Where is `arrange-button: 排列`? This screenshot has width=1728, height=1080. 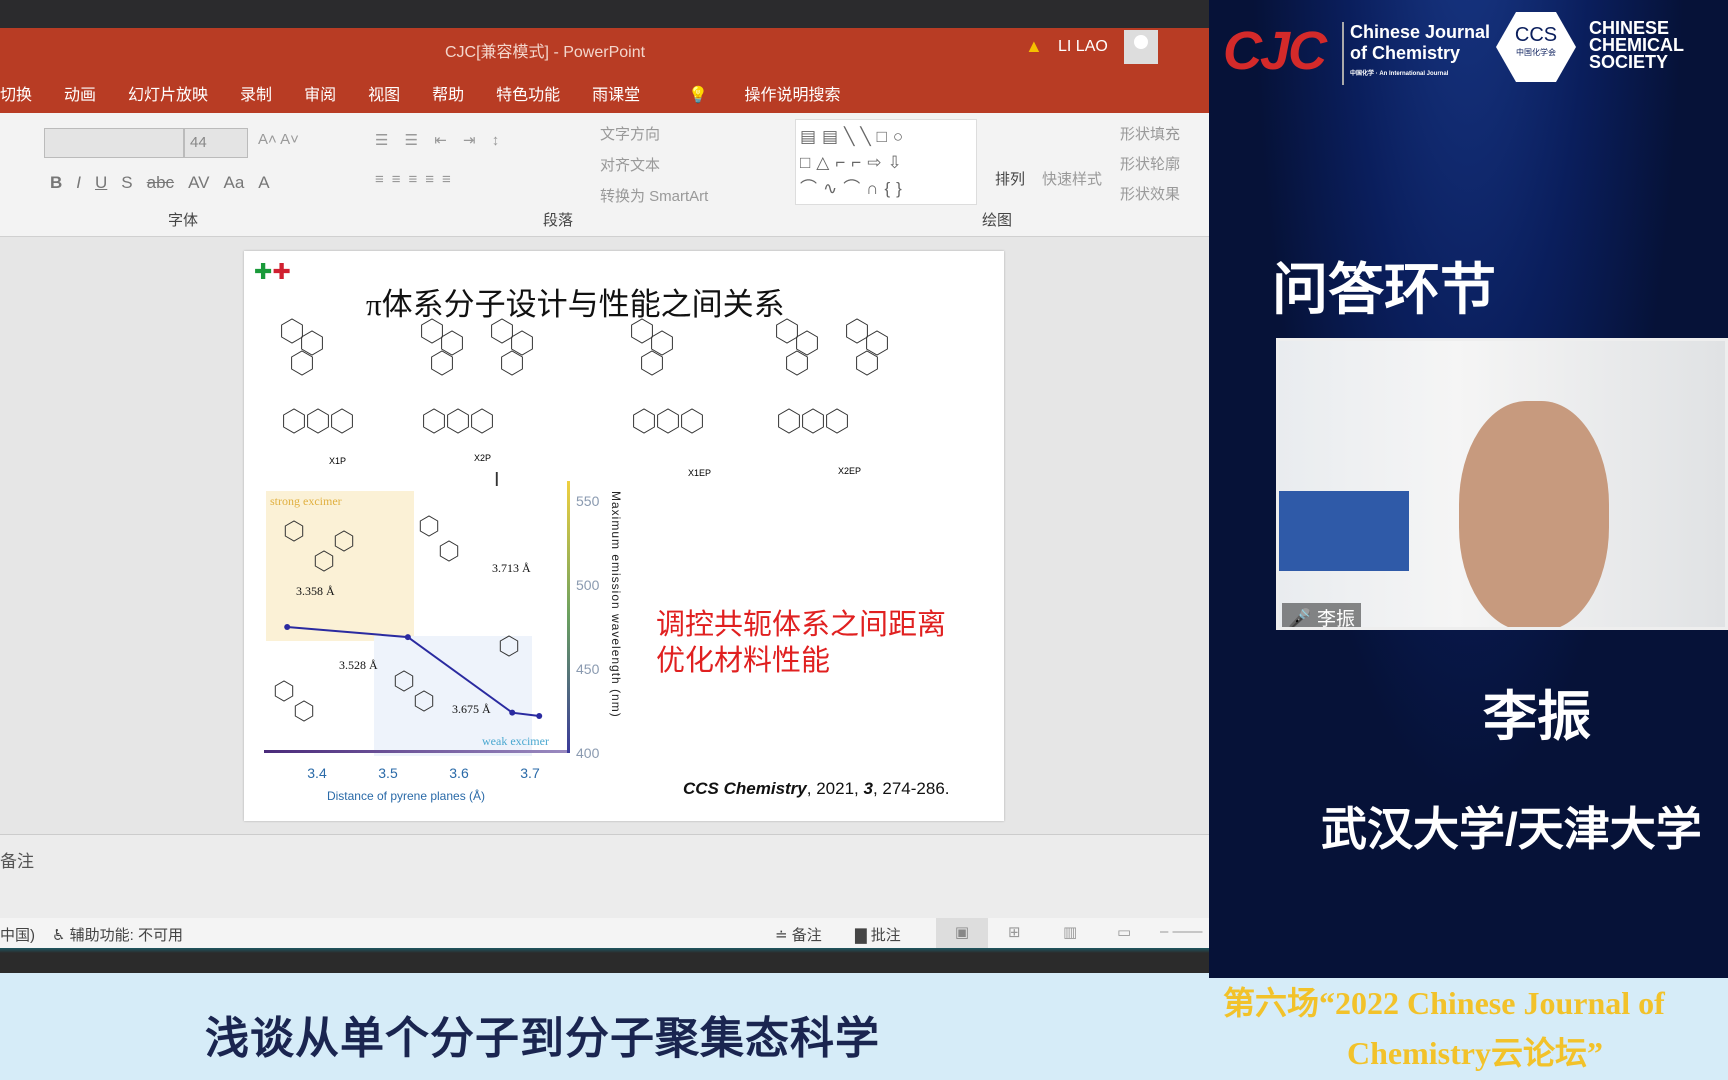
arrange-button: 排列 is located at coordinates (1010, 178).